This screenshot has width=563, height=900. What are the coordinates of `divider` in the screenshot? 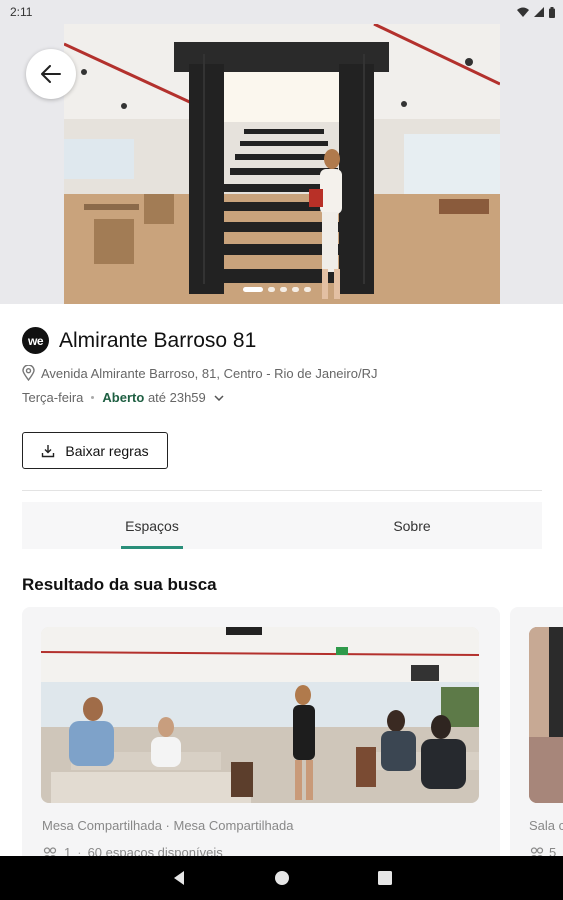 It's located at (282, 490).